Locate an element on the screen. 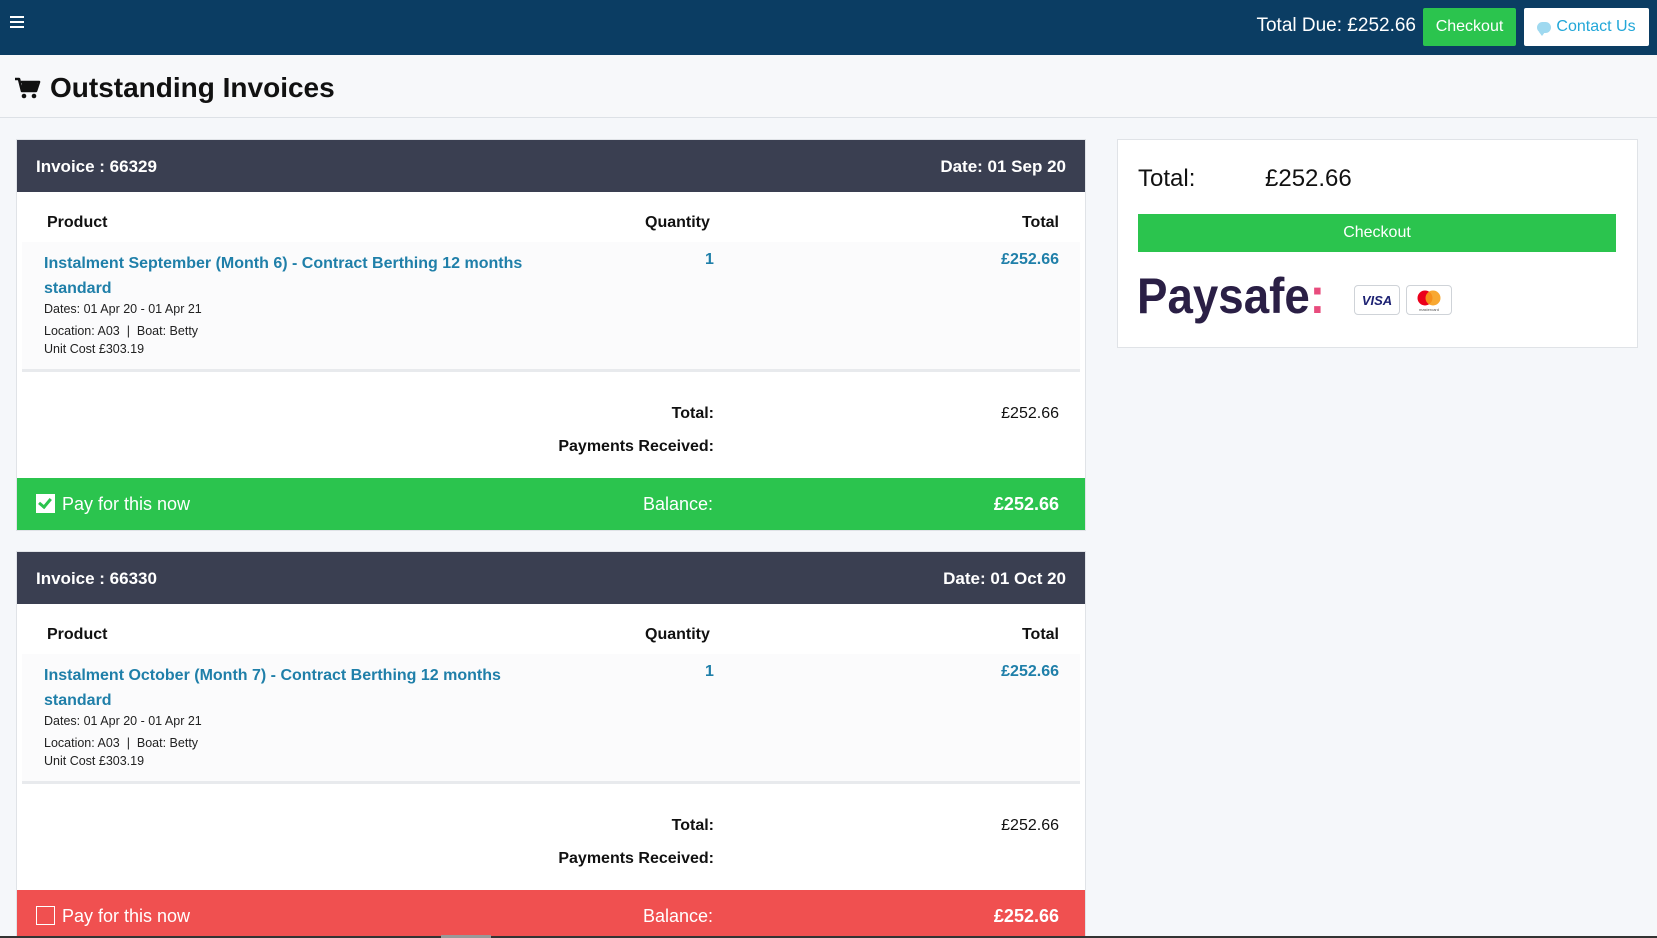 The width and height of the screenshot is (1657, 938). invoice-number: Invoice : 66330 is located at coordinates (96, 578).